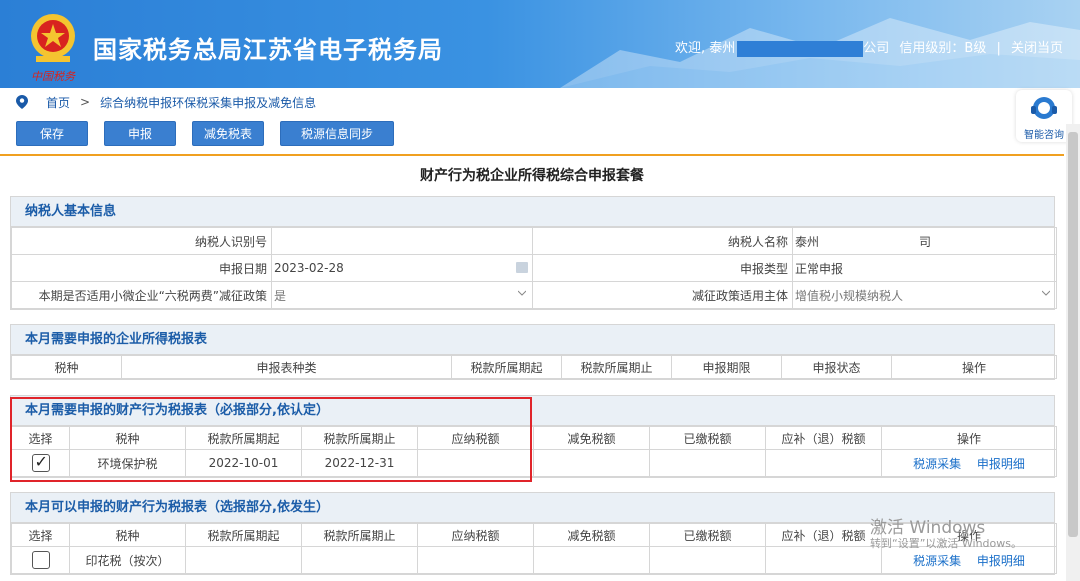  What do you see at coordinates (969, 463) in the screenshot?
I see `action-cell: 税源采集 申报明细` at bounding box center [969, 463].